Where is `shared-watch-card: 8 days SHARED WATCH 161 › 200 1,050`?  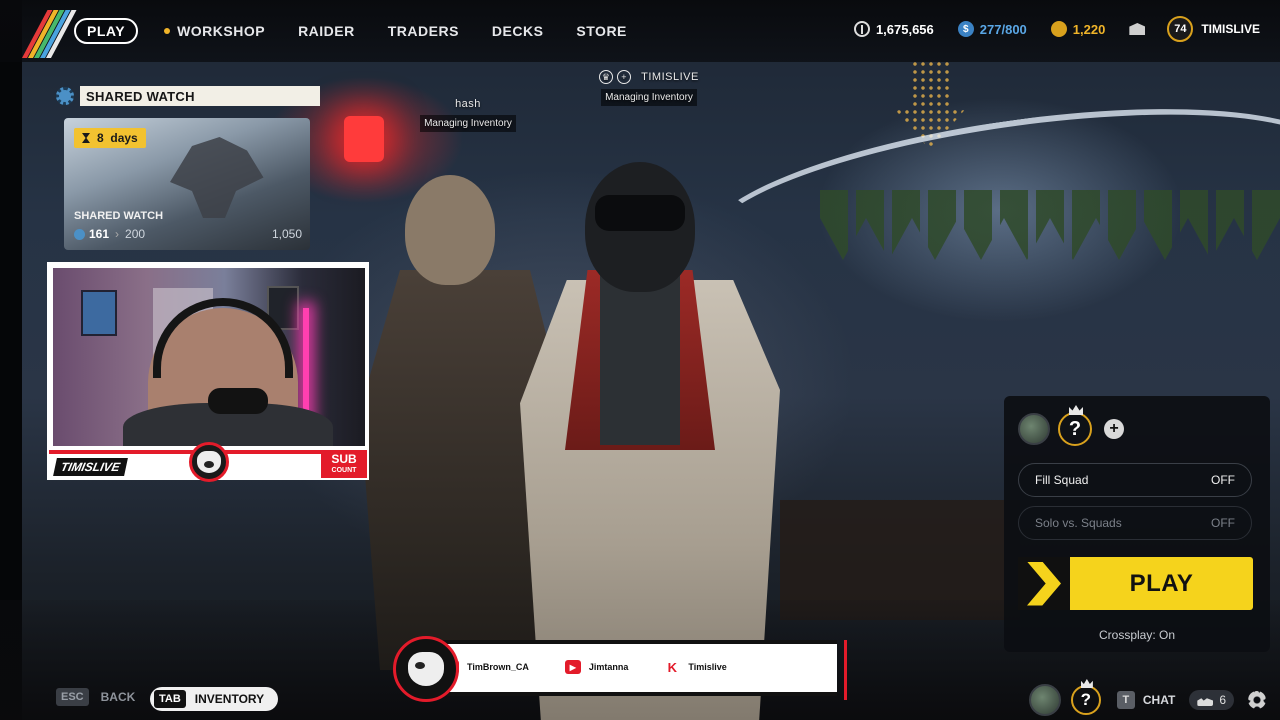
shared-watch-card: 8 days SHARED WATCH 161 › 200 1,050 is located at coordinates (187, 184).